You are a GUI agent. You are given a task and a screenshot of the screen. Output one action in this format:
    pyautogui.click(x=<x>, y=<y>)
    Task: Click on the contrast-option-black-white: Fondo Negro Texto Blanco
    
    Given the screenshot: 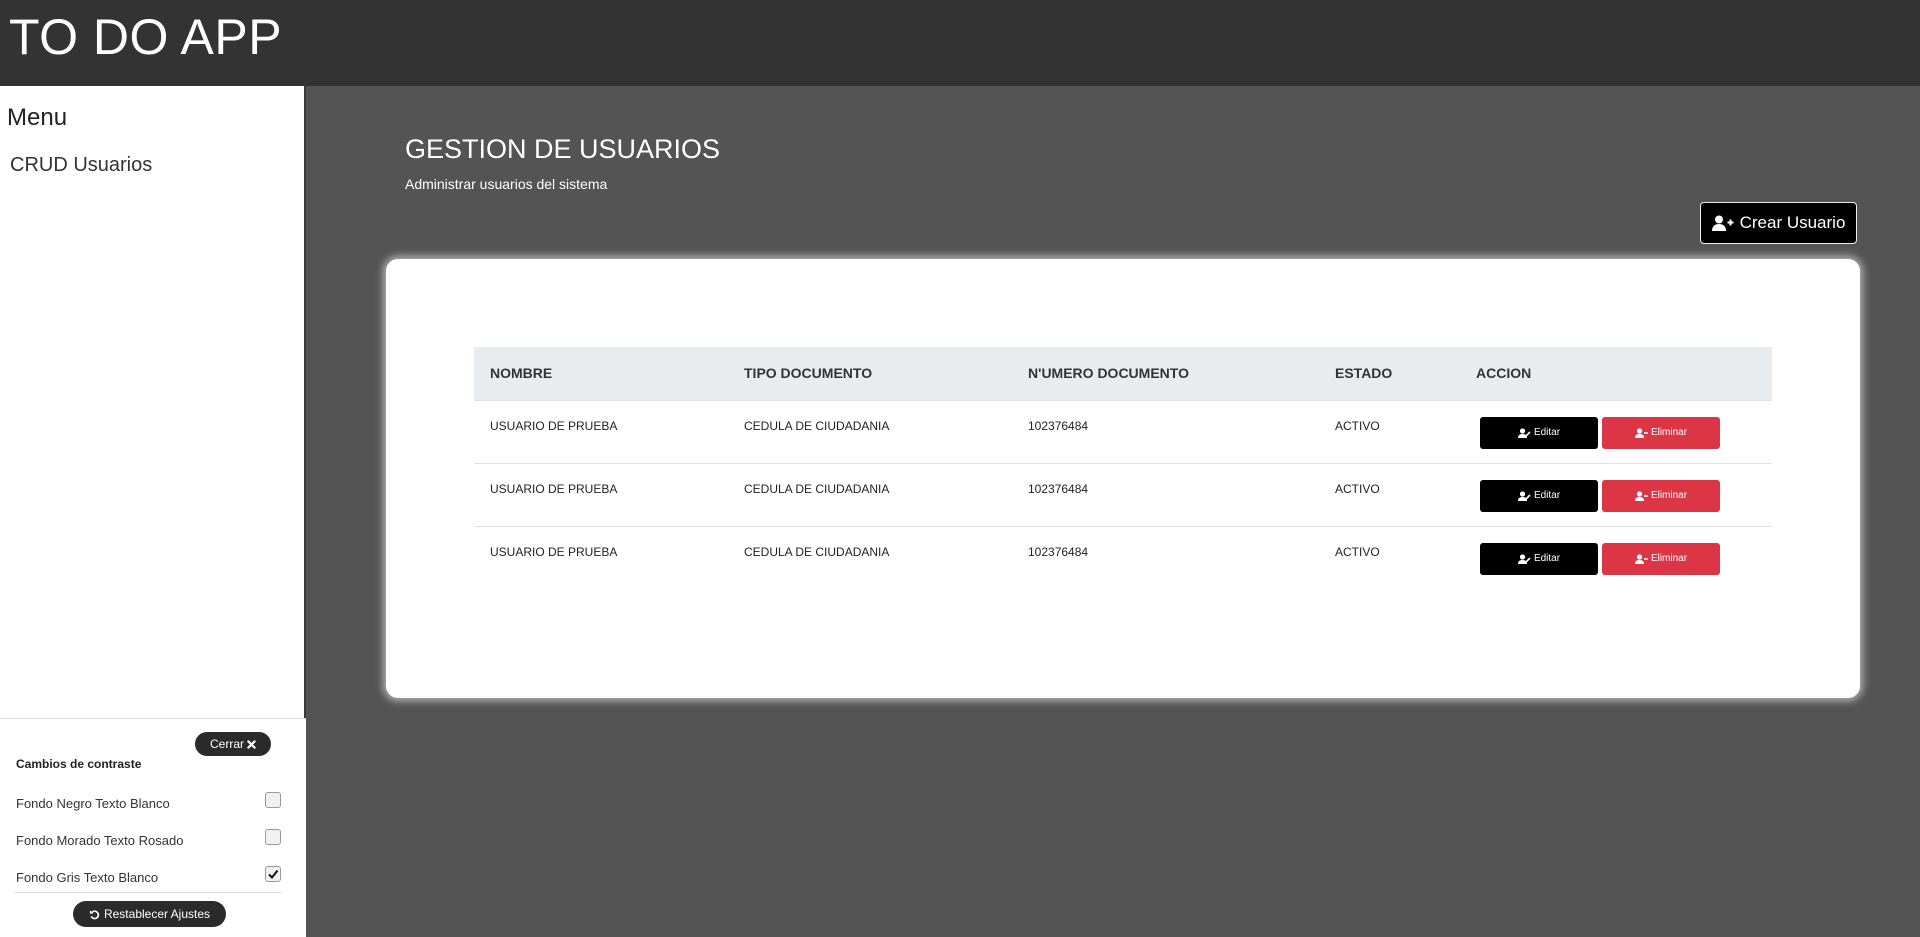 What is the action you would take?
    pyautogui.click(x=149, y=803)
    